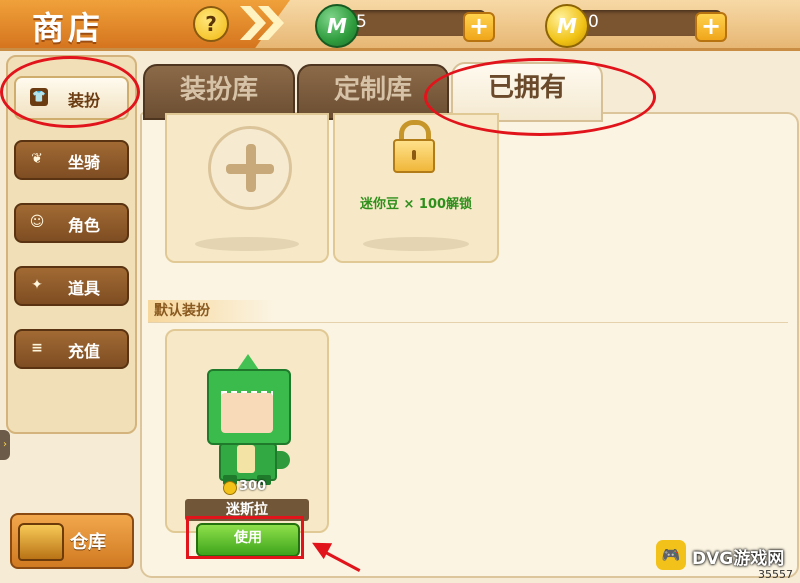 This screenshot has height=583, width=800. I want to click on sidebar-item-character: ☺ 角色, so click(71, 223).